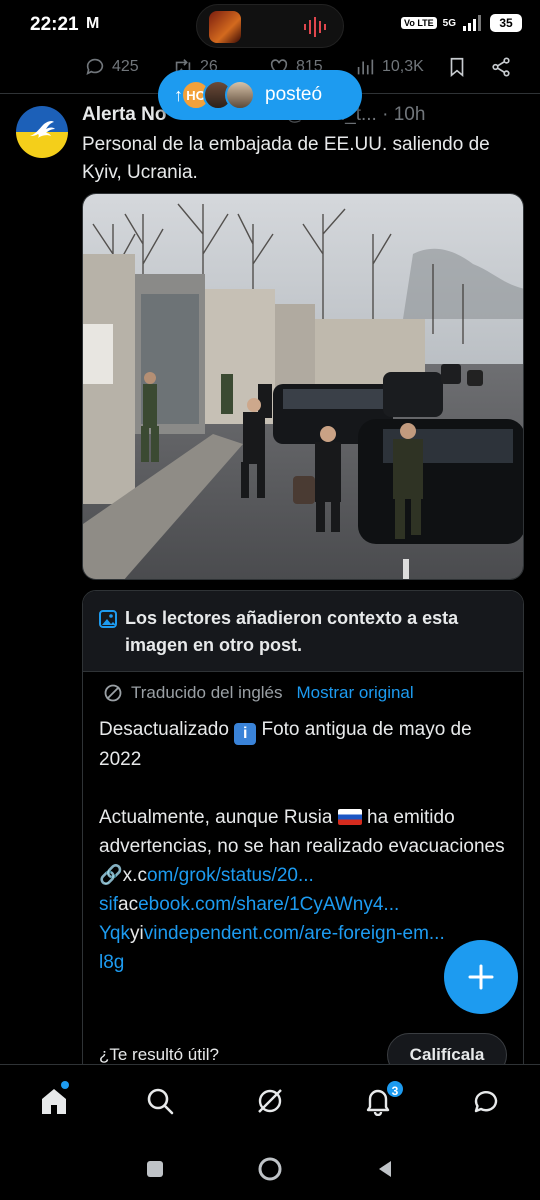 This screenshot has width=540, height=1200. Describe the element at coordinates (114, 933) in the screenshot. I see `link3-prefix: Yqk` at that location.